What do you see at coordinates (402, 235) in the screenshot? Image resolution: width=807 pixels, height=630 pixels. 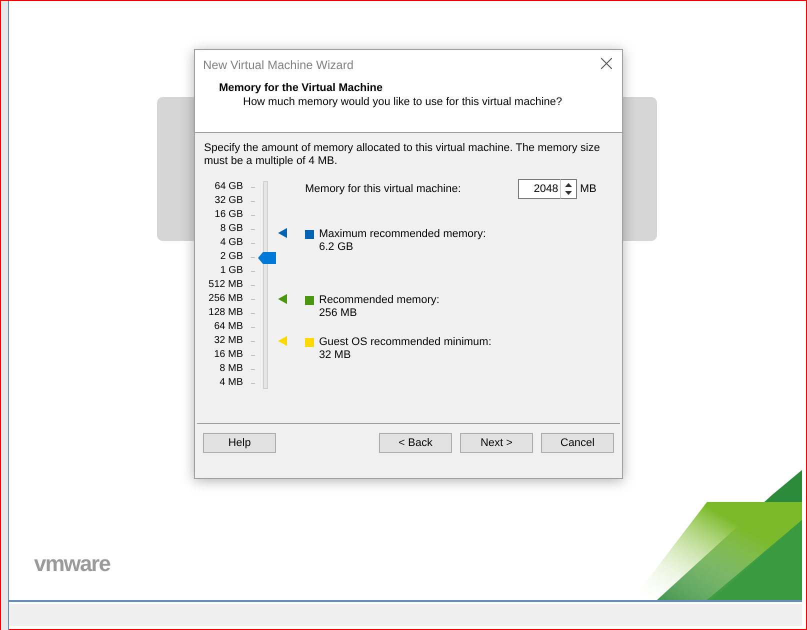 I see `legend-label: Maximum recommended memory:` at bounding box center [402, 235].